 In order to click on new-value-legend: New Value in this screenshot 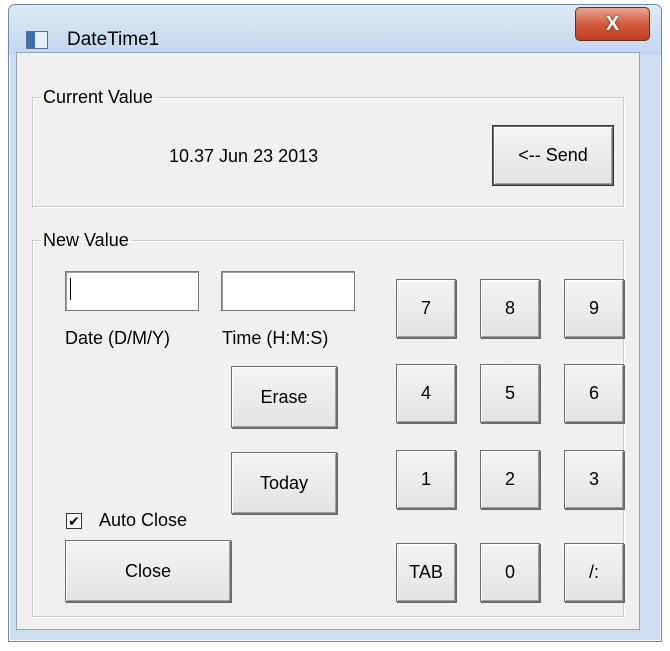, I will do `click(86, 240)`.